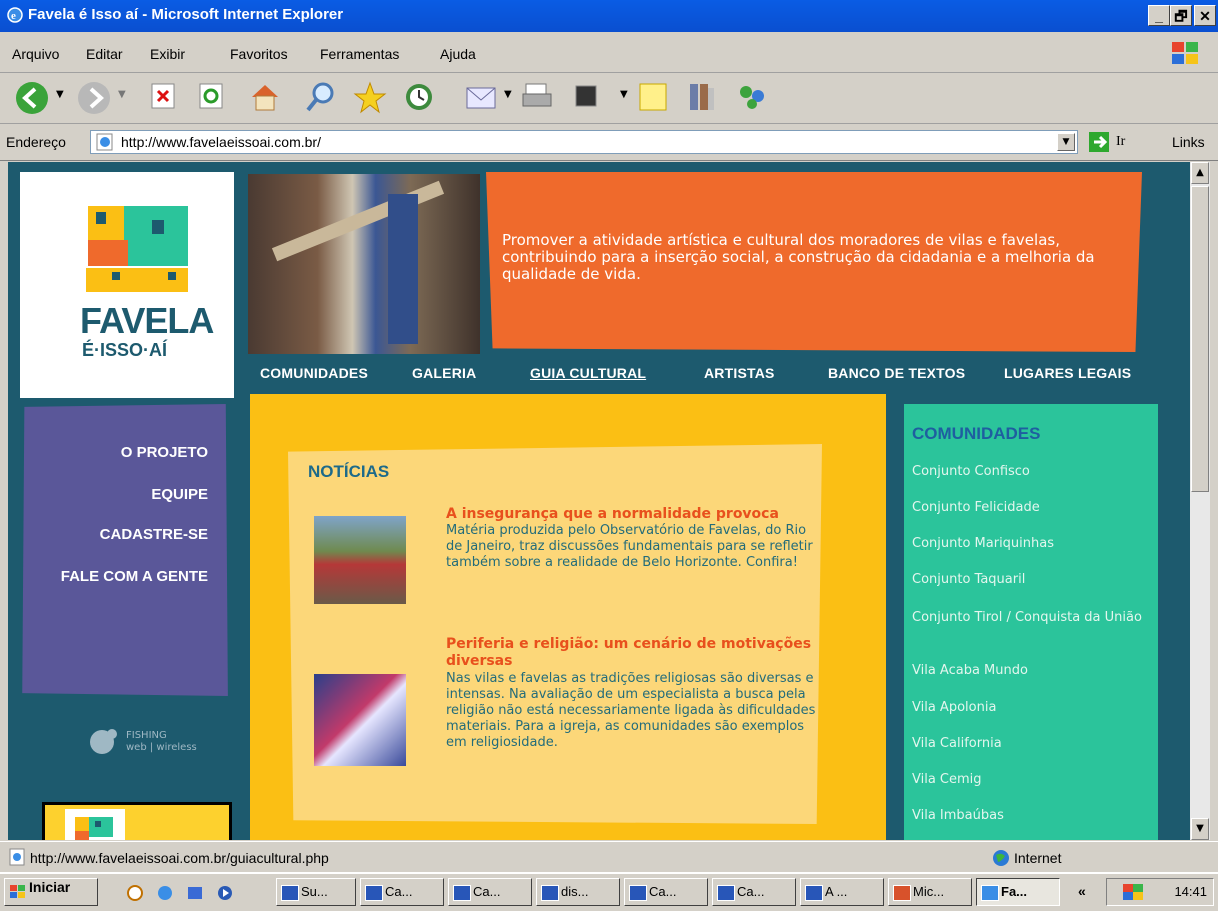  I want to click on menu-arquivo: Arquivo, so click(35, 54).